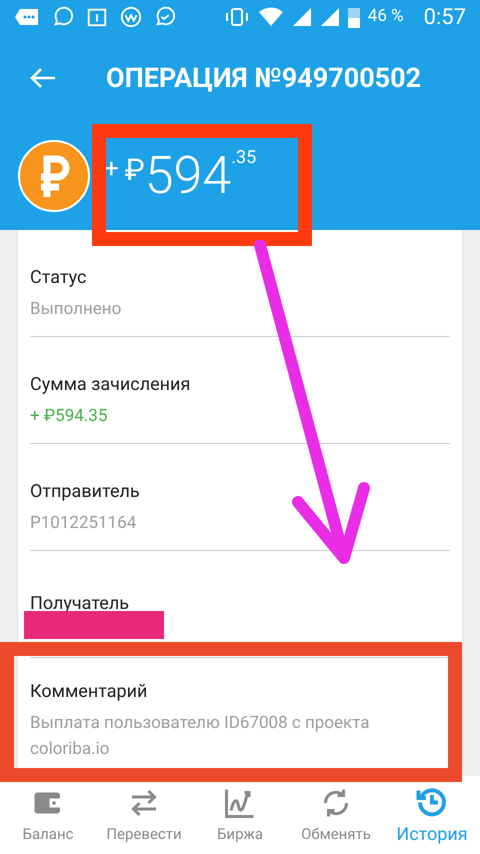  What do you see at coordinates (134, 171) in the screenshot?
I see `amount-currency: ₽` at bounding box center [134, 171].